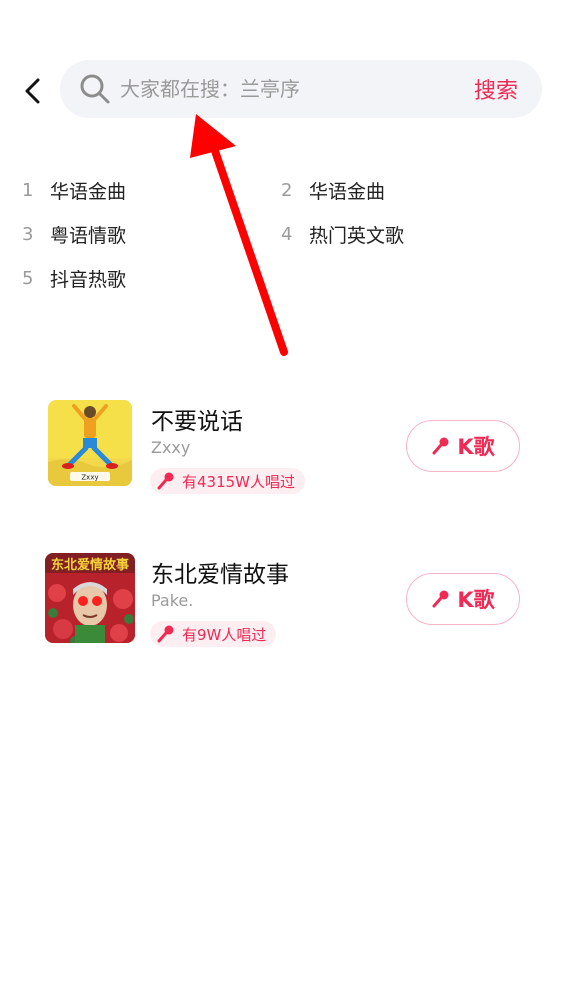  I want to click on hot-term-rank: 2, so click(287, 190).